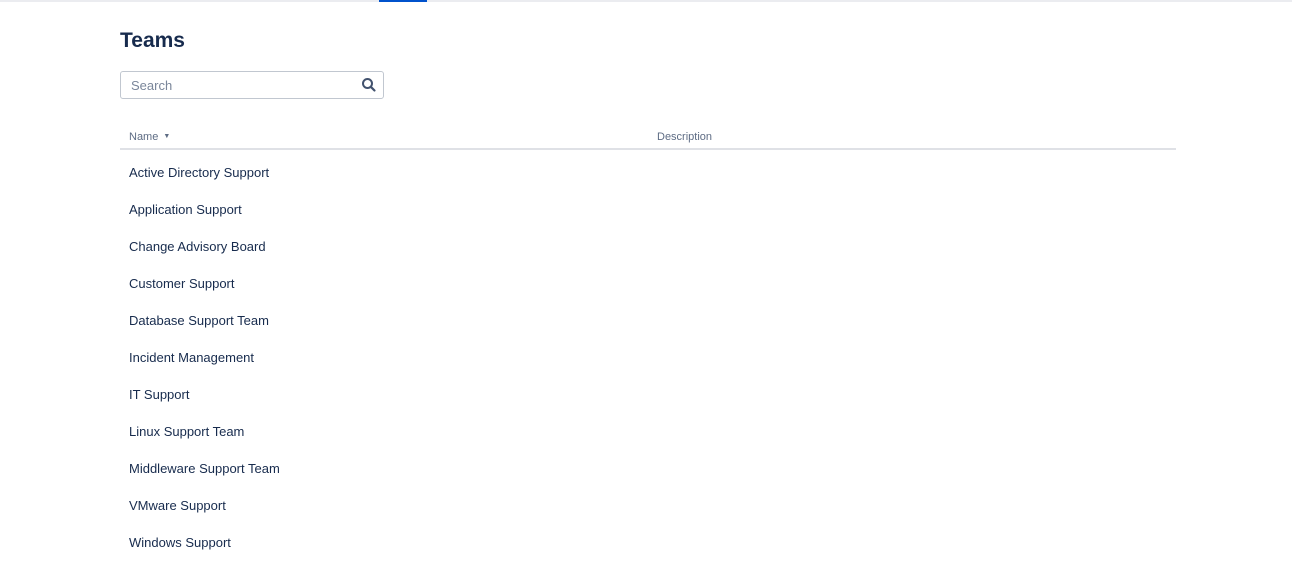 The width and height of the screenshot is (1292, 563). Describe the element at coordinates (403, 1) in the screenshot. I see `top-nav-active-indicator` at that location.